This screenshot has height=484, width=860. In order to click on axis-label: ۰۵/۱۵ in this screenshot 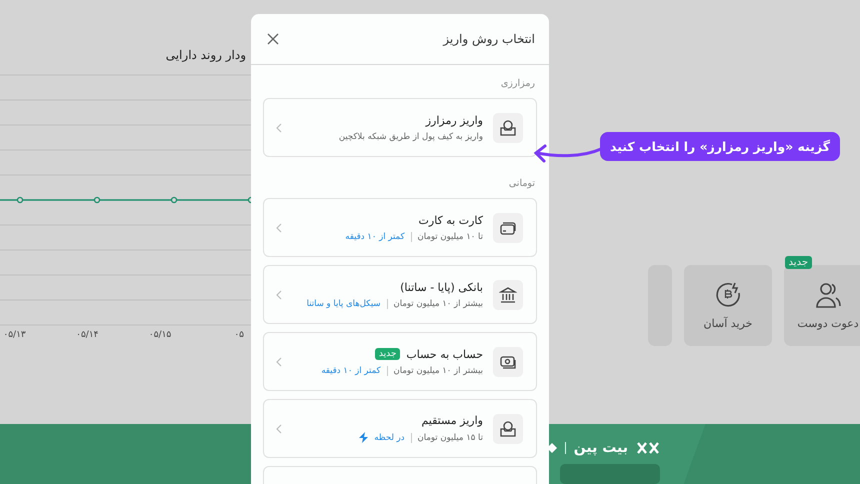, I will do `click(160, 336)`.